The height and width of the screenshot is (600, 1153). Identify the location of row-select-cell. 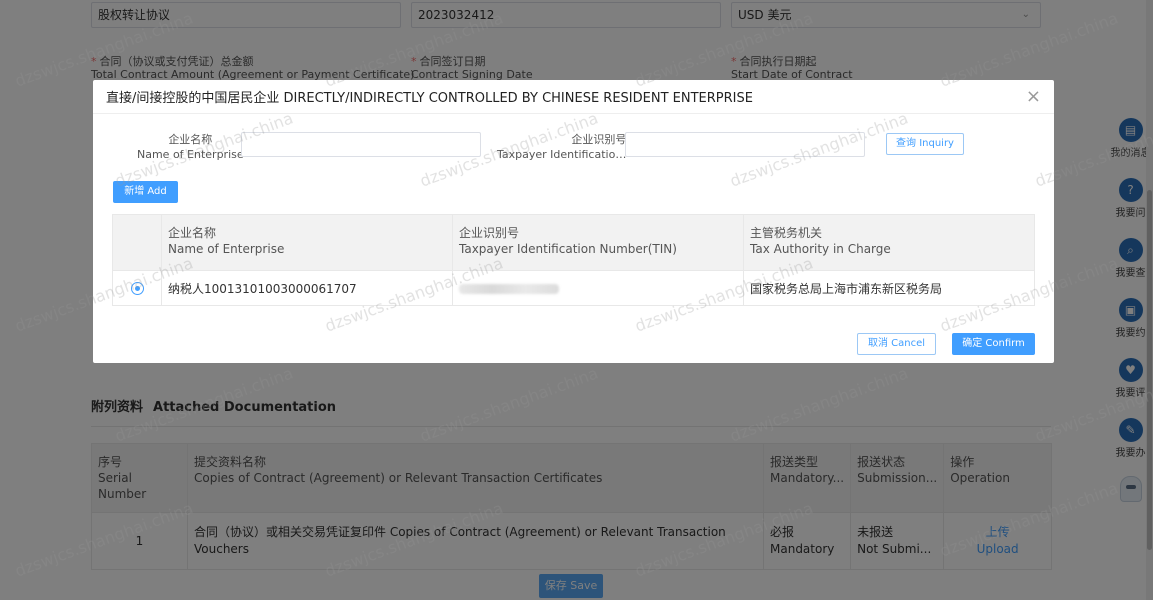
(137, 288).